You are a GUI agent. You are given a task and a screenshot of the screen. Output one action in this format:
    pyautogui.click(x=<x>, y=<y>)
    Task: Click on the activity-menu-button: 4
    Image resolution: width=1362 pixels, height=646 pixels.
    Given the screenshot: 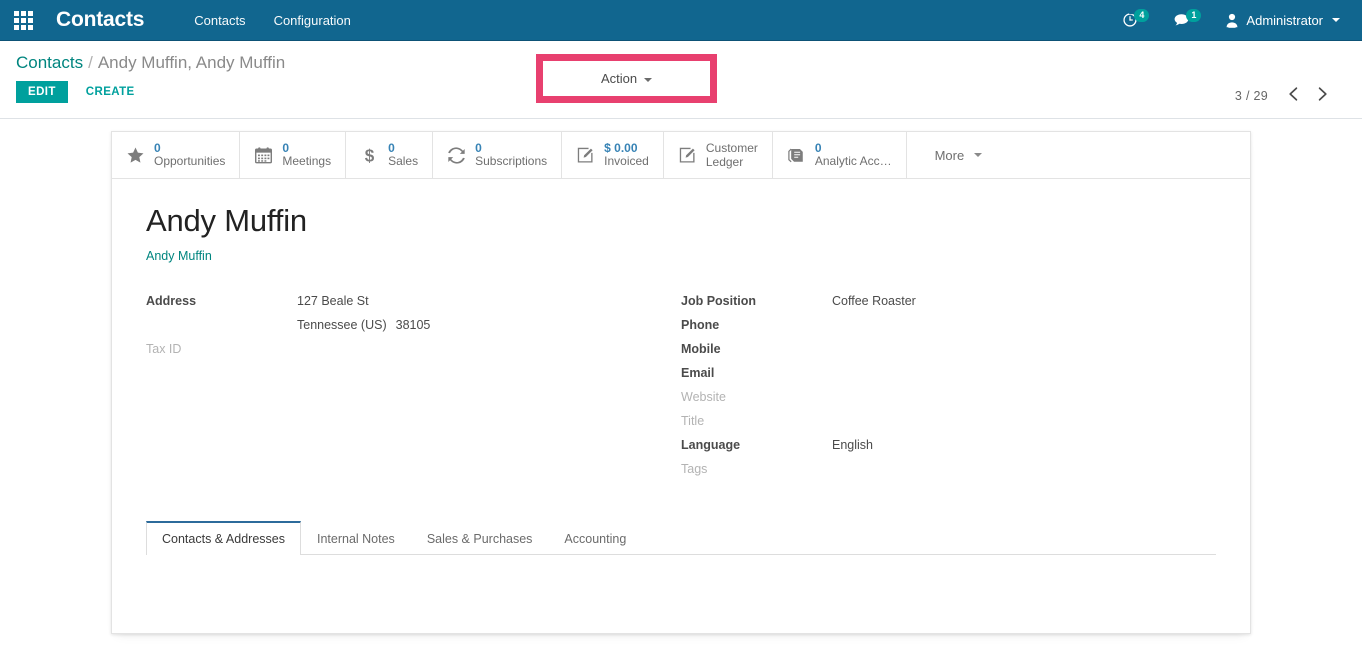 What is the action you would take?
    pyautogui.click(x=1135, y=20)
    